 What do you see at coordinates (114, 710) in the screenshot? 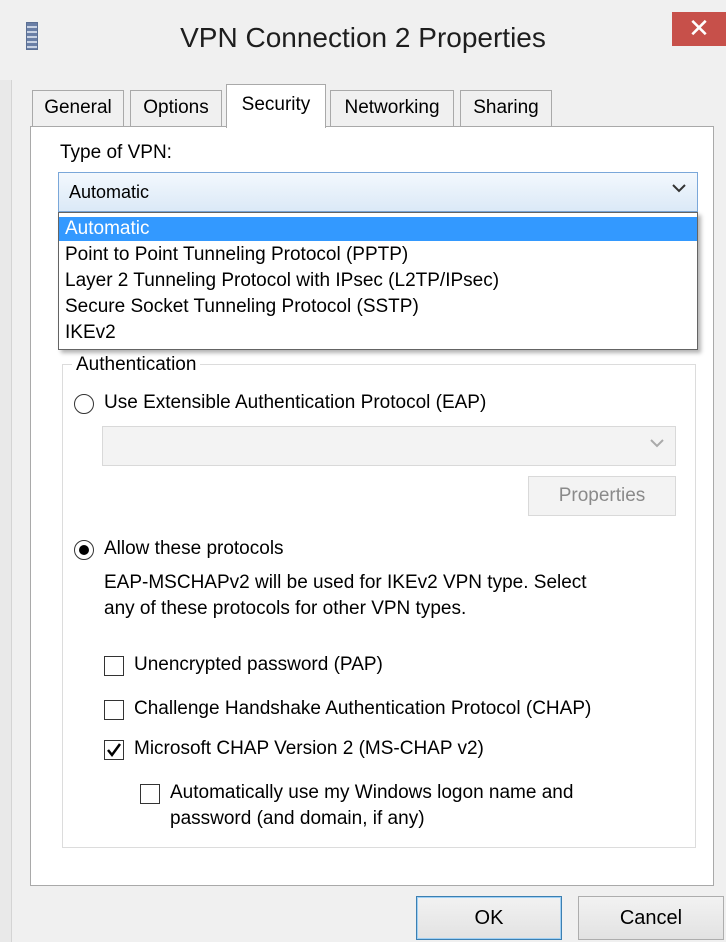
I see `chap-checkbox` at bounding box center [114, 710].